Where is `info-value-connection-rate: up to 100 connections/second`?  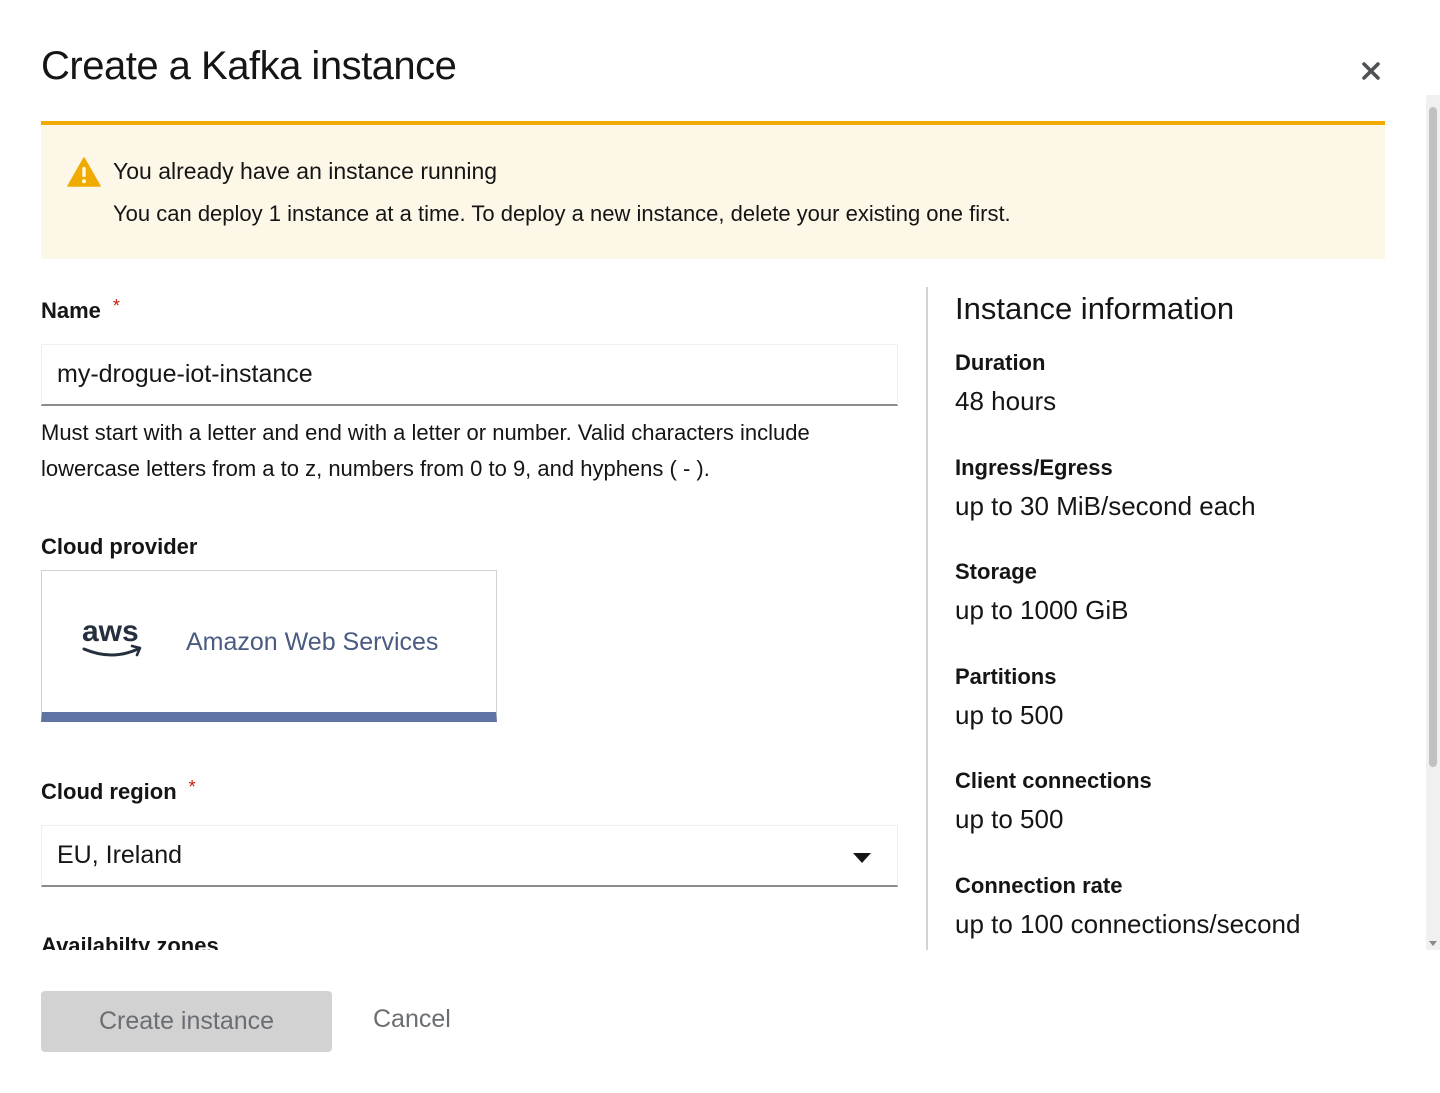 info-value-connection-rate: up to 100 connections/second is located at coordinates (1128, 924).